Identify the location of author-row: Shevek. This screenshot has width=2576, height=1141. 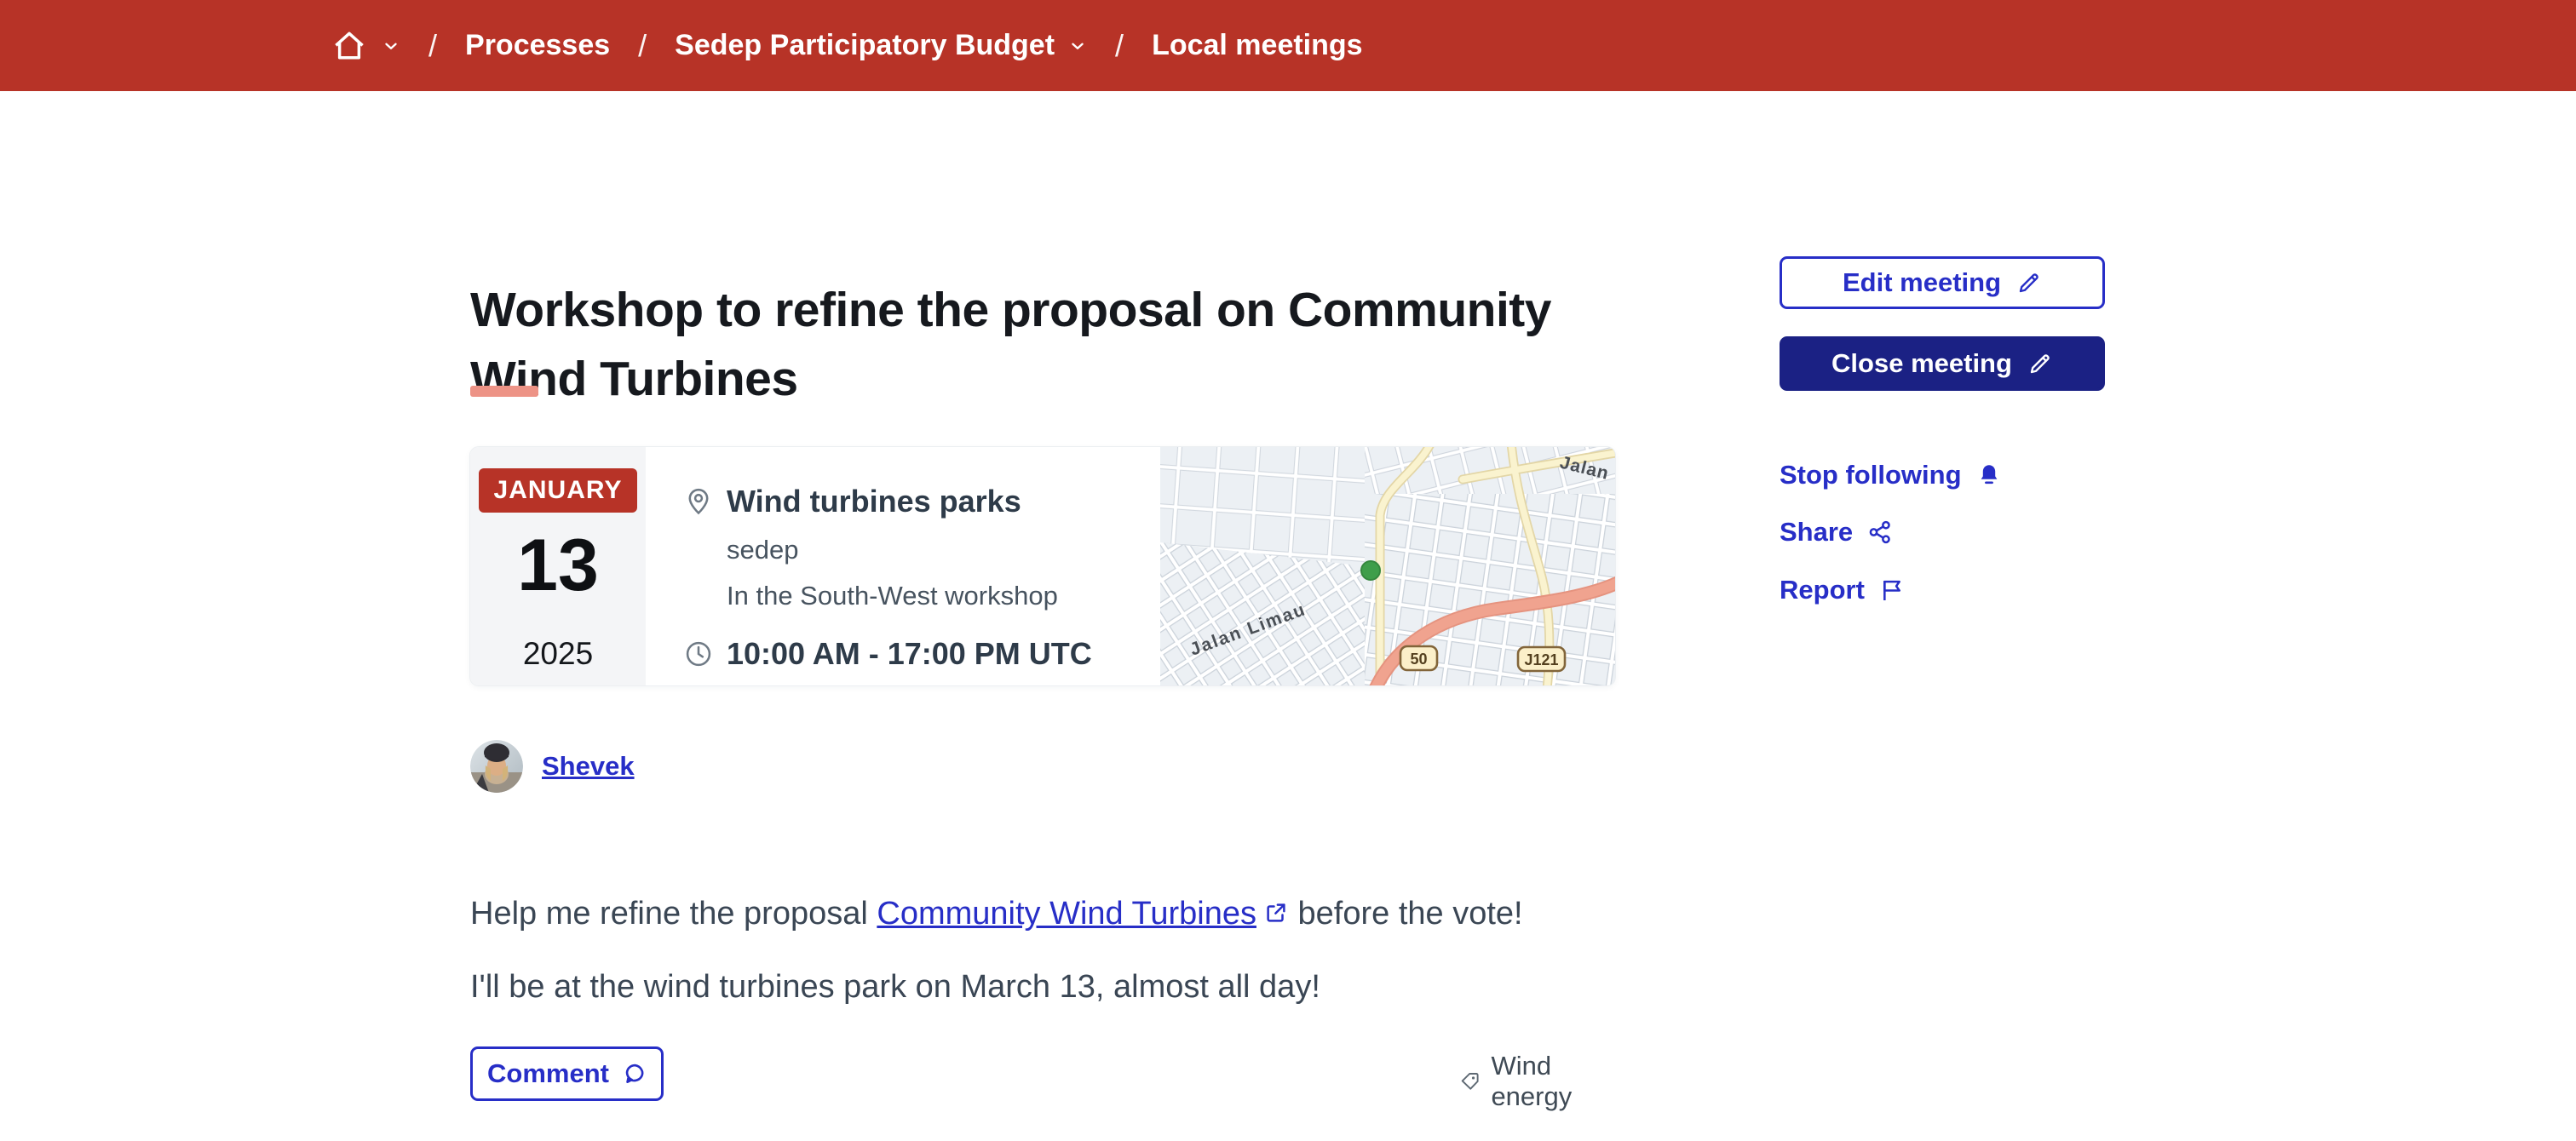
(553, 766).